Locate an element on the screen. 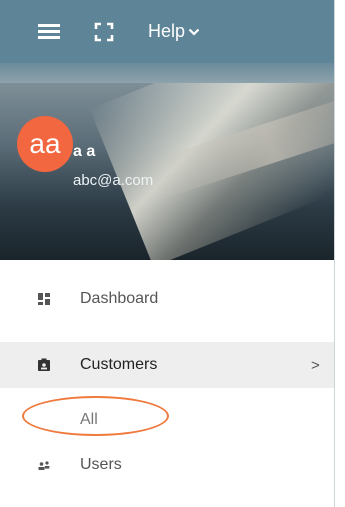  help-menu-button: Help is located at coordinates (174, 31).